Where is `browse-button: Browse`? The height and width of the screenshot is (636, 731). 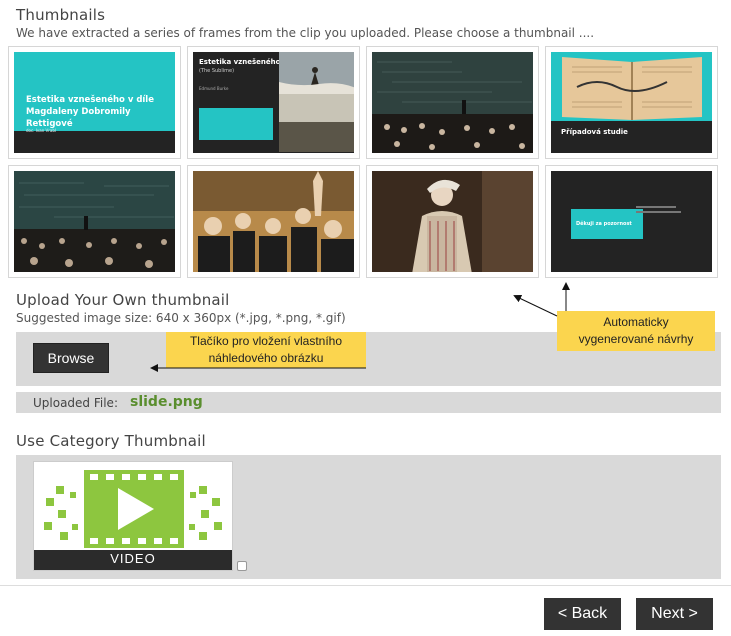 browse-button: Browse is located at coordinates (71, 358).